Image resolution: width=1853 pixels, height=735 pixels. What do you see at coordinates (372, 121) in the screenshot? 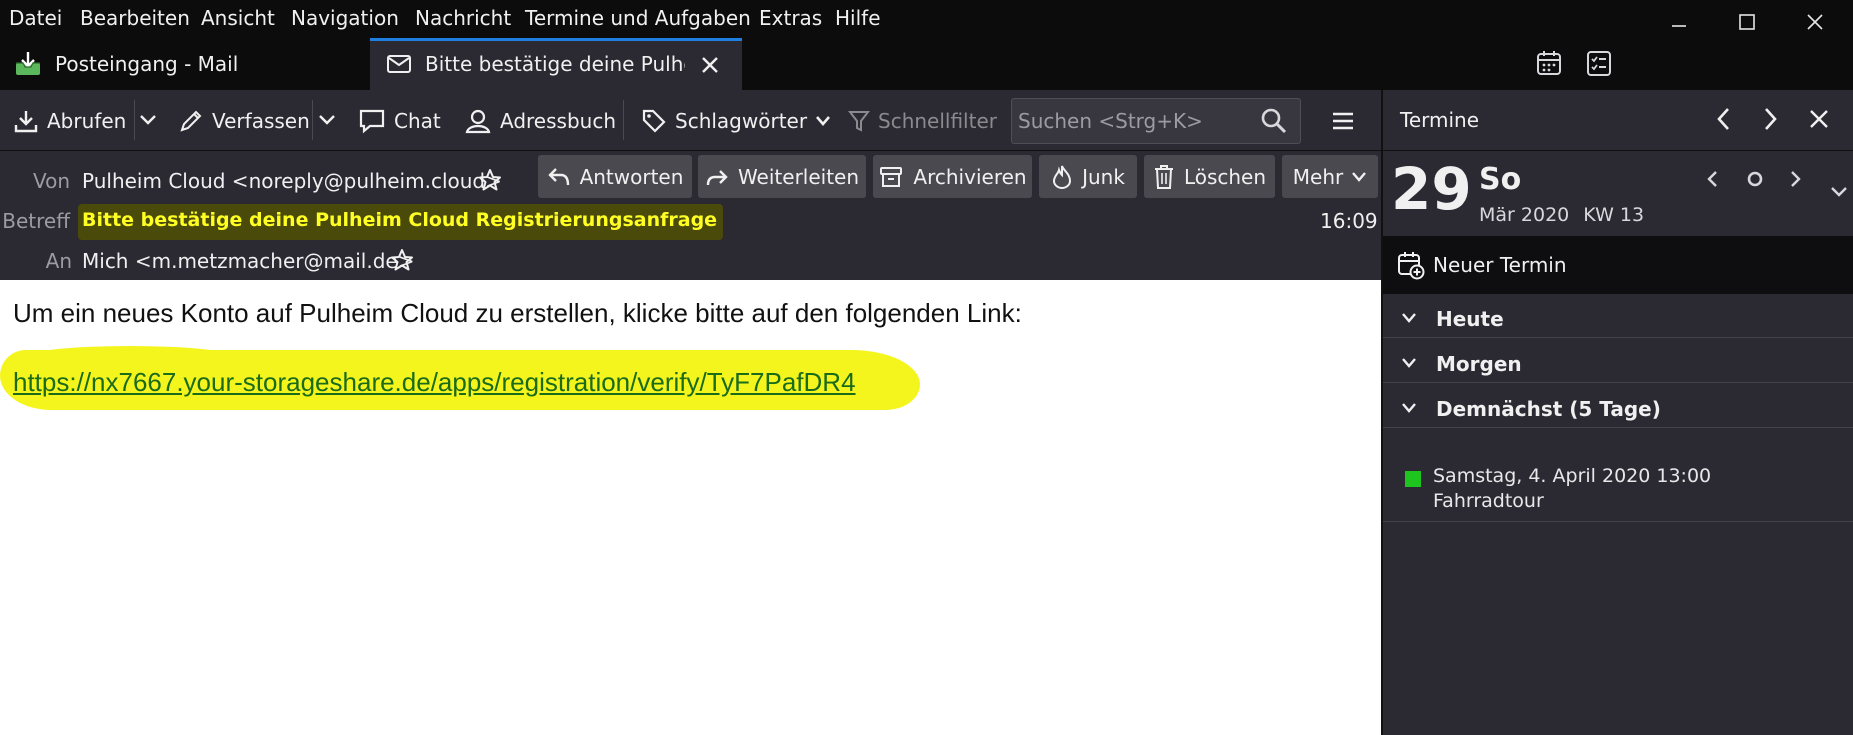
I see `chat-icon` at bounding box center [372, 121].